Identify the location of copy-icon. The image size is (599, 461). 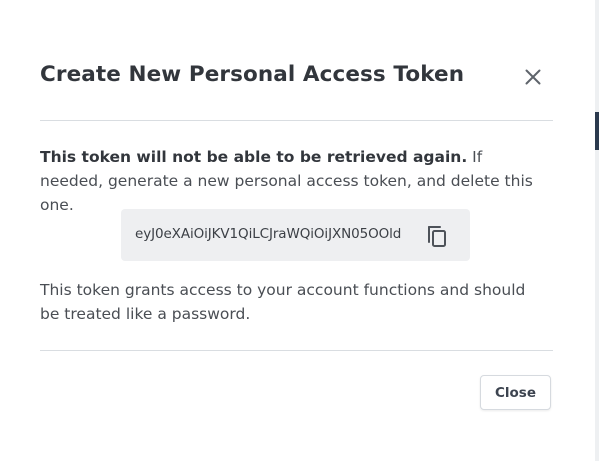
(437, 235).